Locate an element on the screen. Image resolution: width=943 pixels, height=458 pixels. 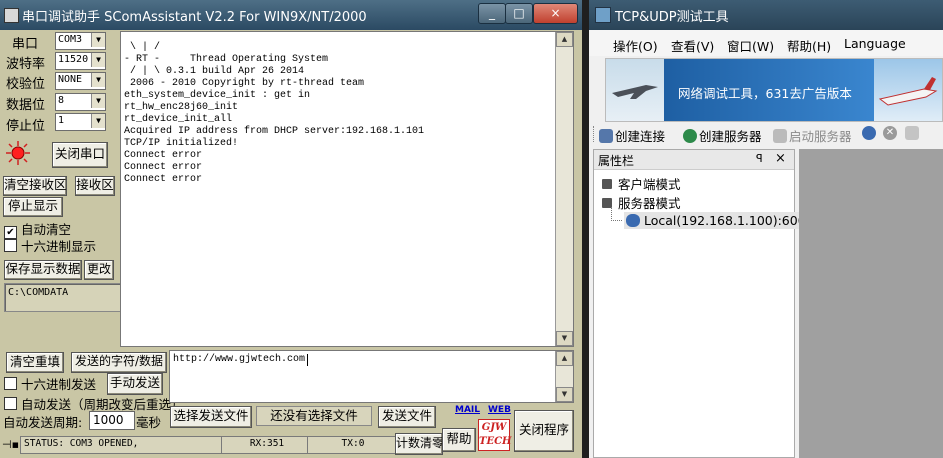
databits-select: 8 ▼ is located at coordinates (80, 102).